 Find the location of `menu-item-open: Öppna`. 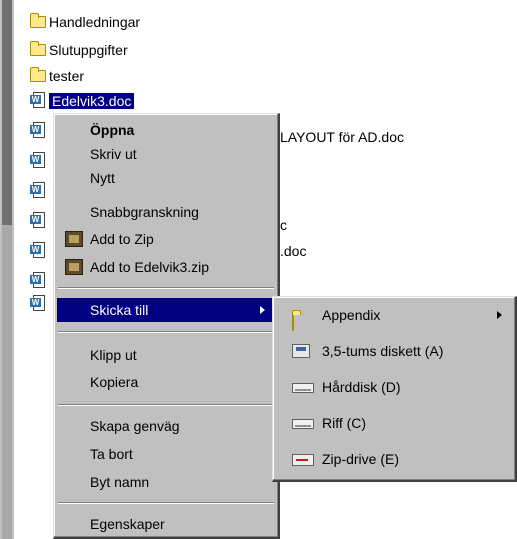

menu-item-open: Öppna is located at coordinates (166, 130).